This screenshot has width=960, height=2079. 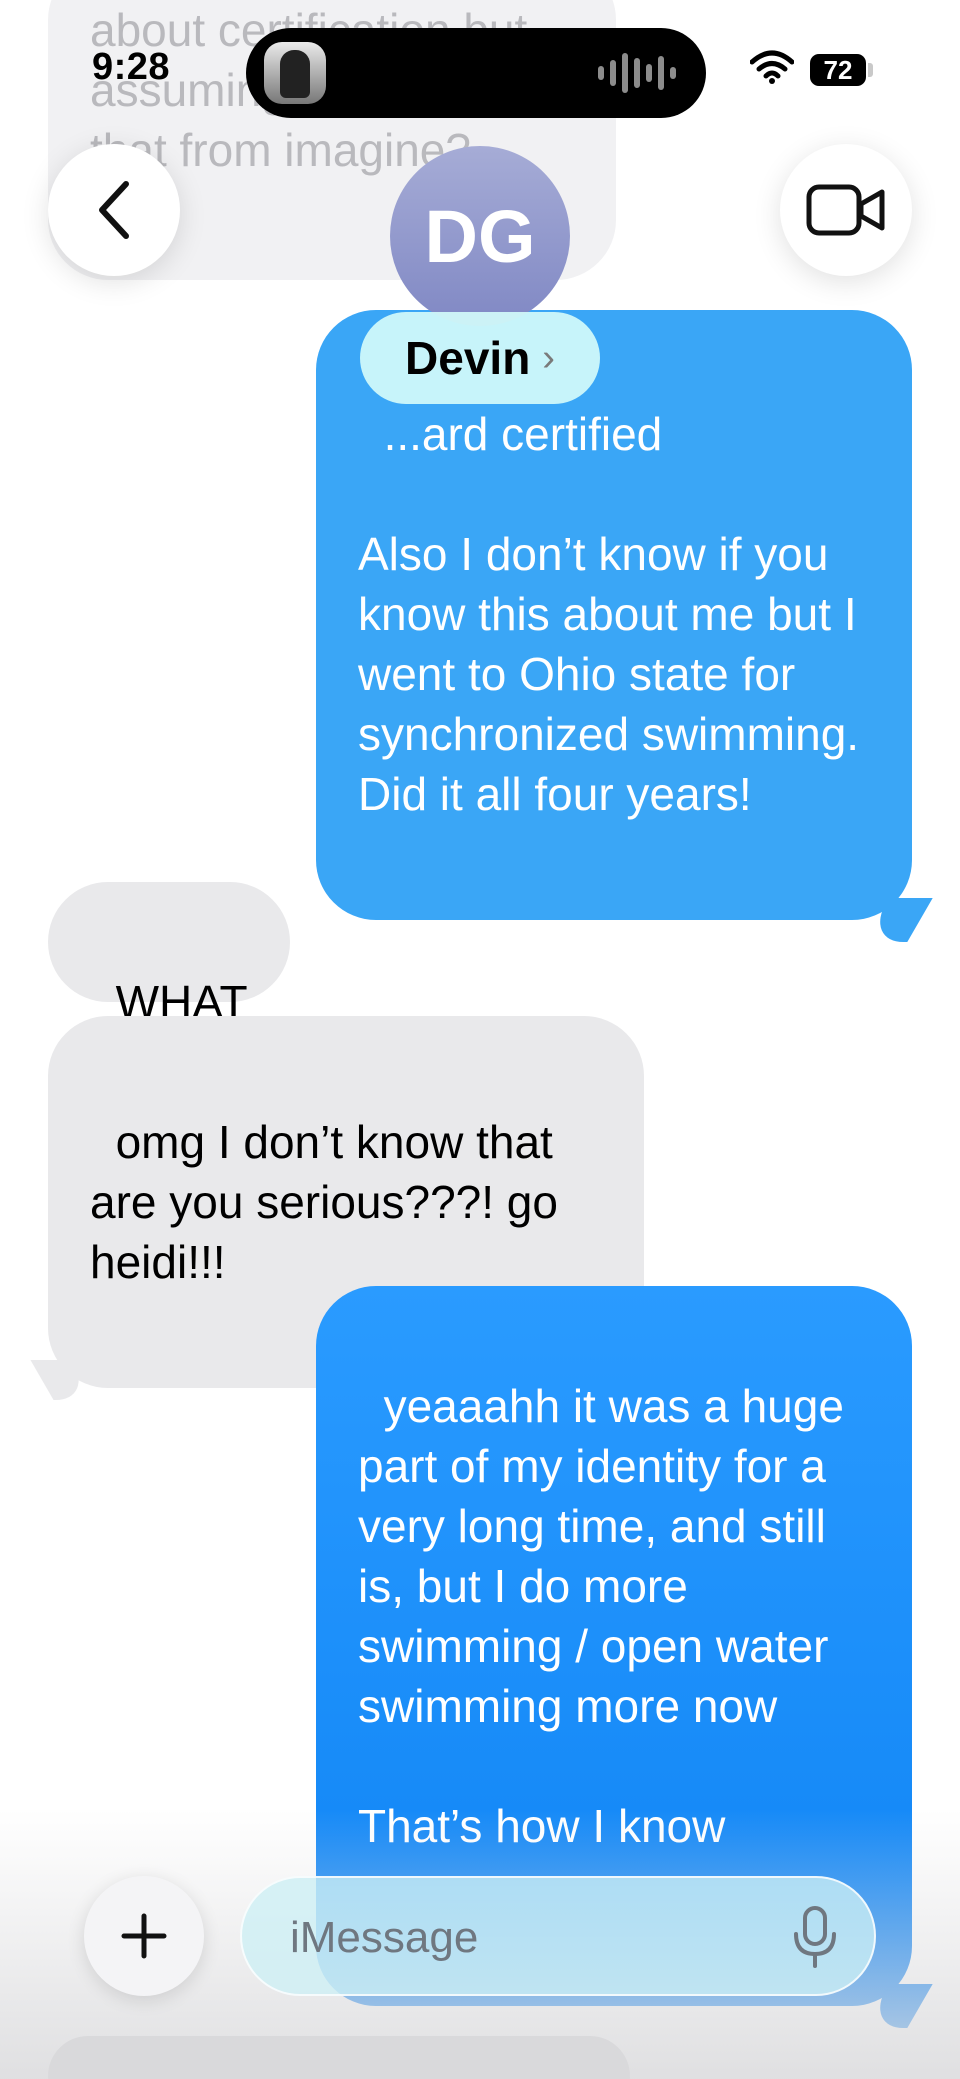 I want to click on contact-avatar: DG, so click(x=480, y=236).